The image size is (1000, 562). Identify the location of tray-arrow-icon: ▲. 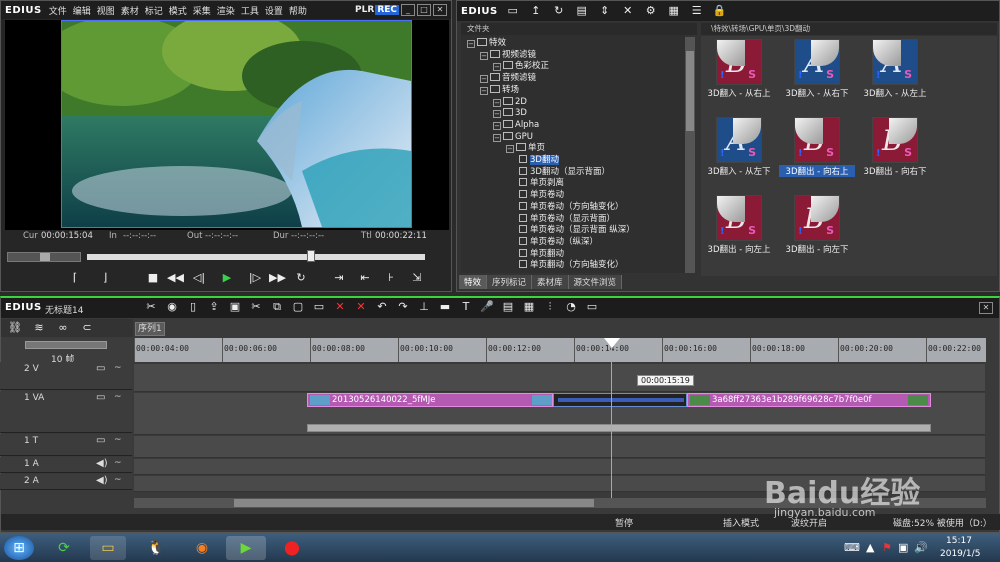
(870, 547).